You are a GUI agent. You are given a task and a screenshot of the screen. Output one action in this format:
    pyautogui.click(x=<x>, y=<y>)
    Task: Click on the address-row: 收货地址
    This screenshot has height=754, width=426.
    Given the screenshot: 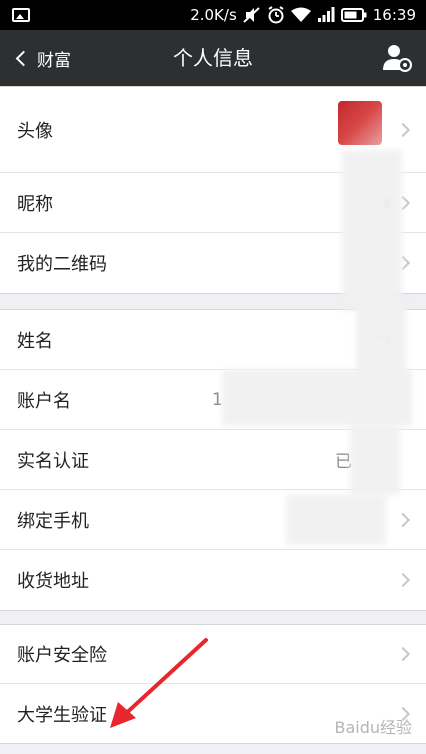 What is the action you would take?
    pyautogui.click(x=213, y=580)
    